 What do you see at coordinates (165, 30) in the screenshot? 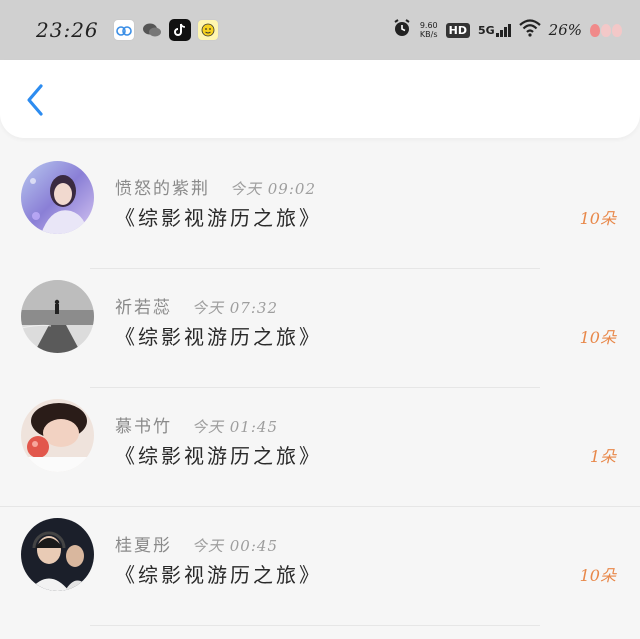
I see `notification-icons` at bounding box center [165, 30].